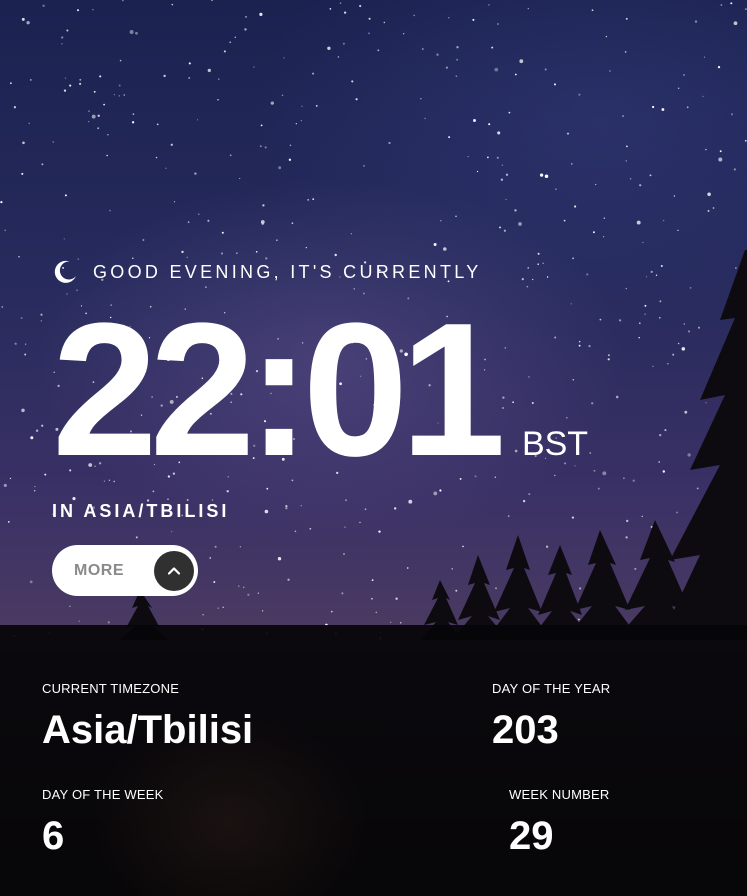  I want to click on current-time: 22:01, so click(279, 390).